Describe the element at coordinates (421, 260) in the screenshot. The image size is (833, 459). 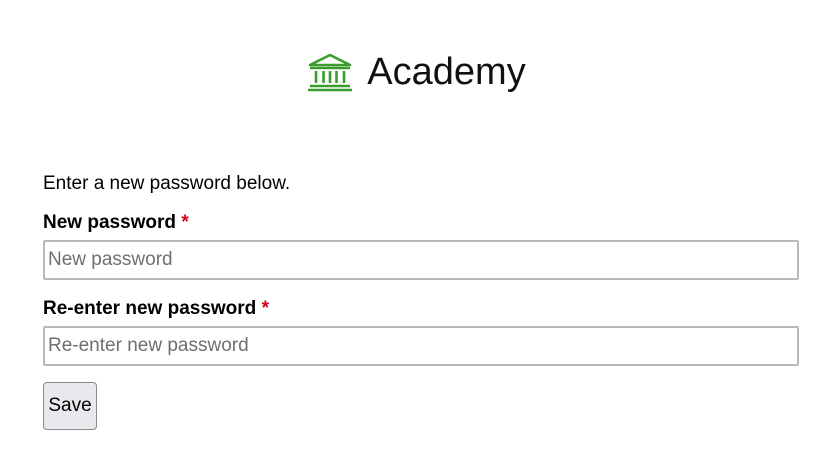
I see `new-password-input` at that location.